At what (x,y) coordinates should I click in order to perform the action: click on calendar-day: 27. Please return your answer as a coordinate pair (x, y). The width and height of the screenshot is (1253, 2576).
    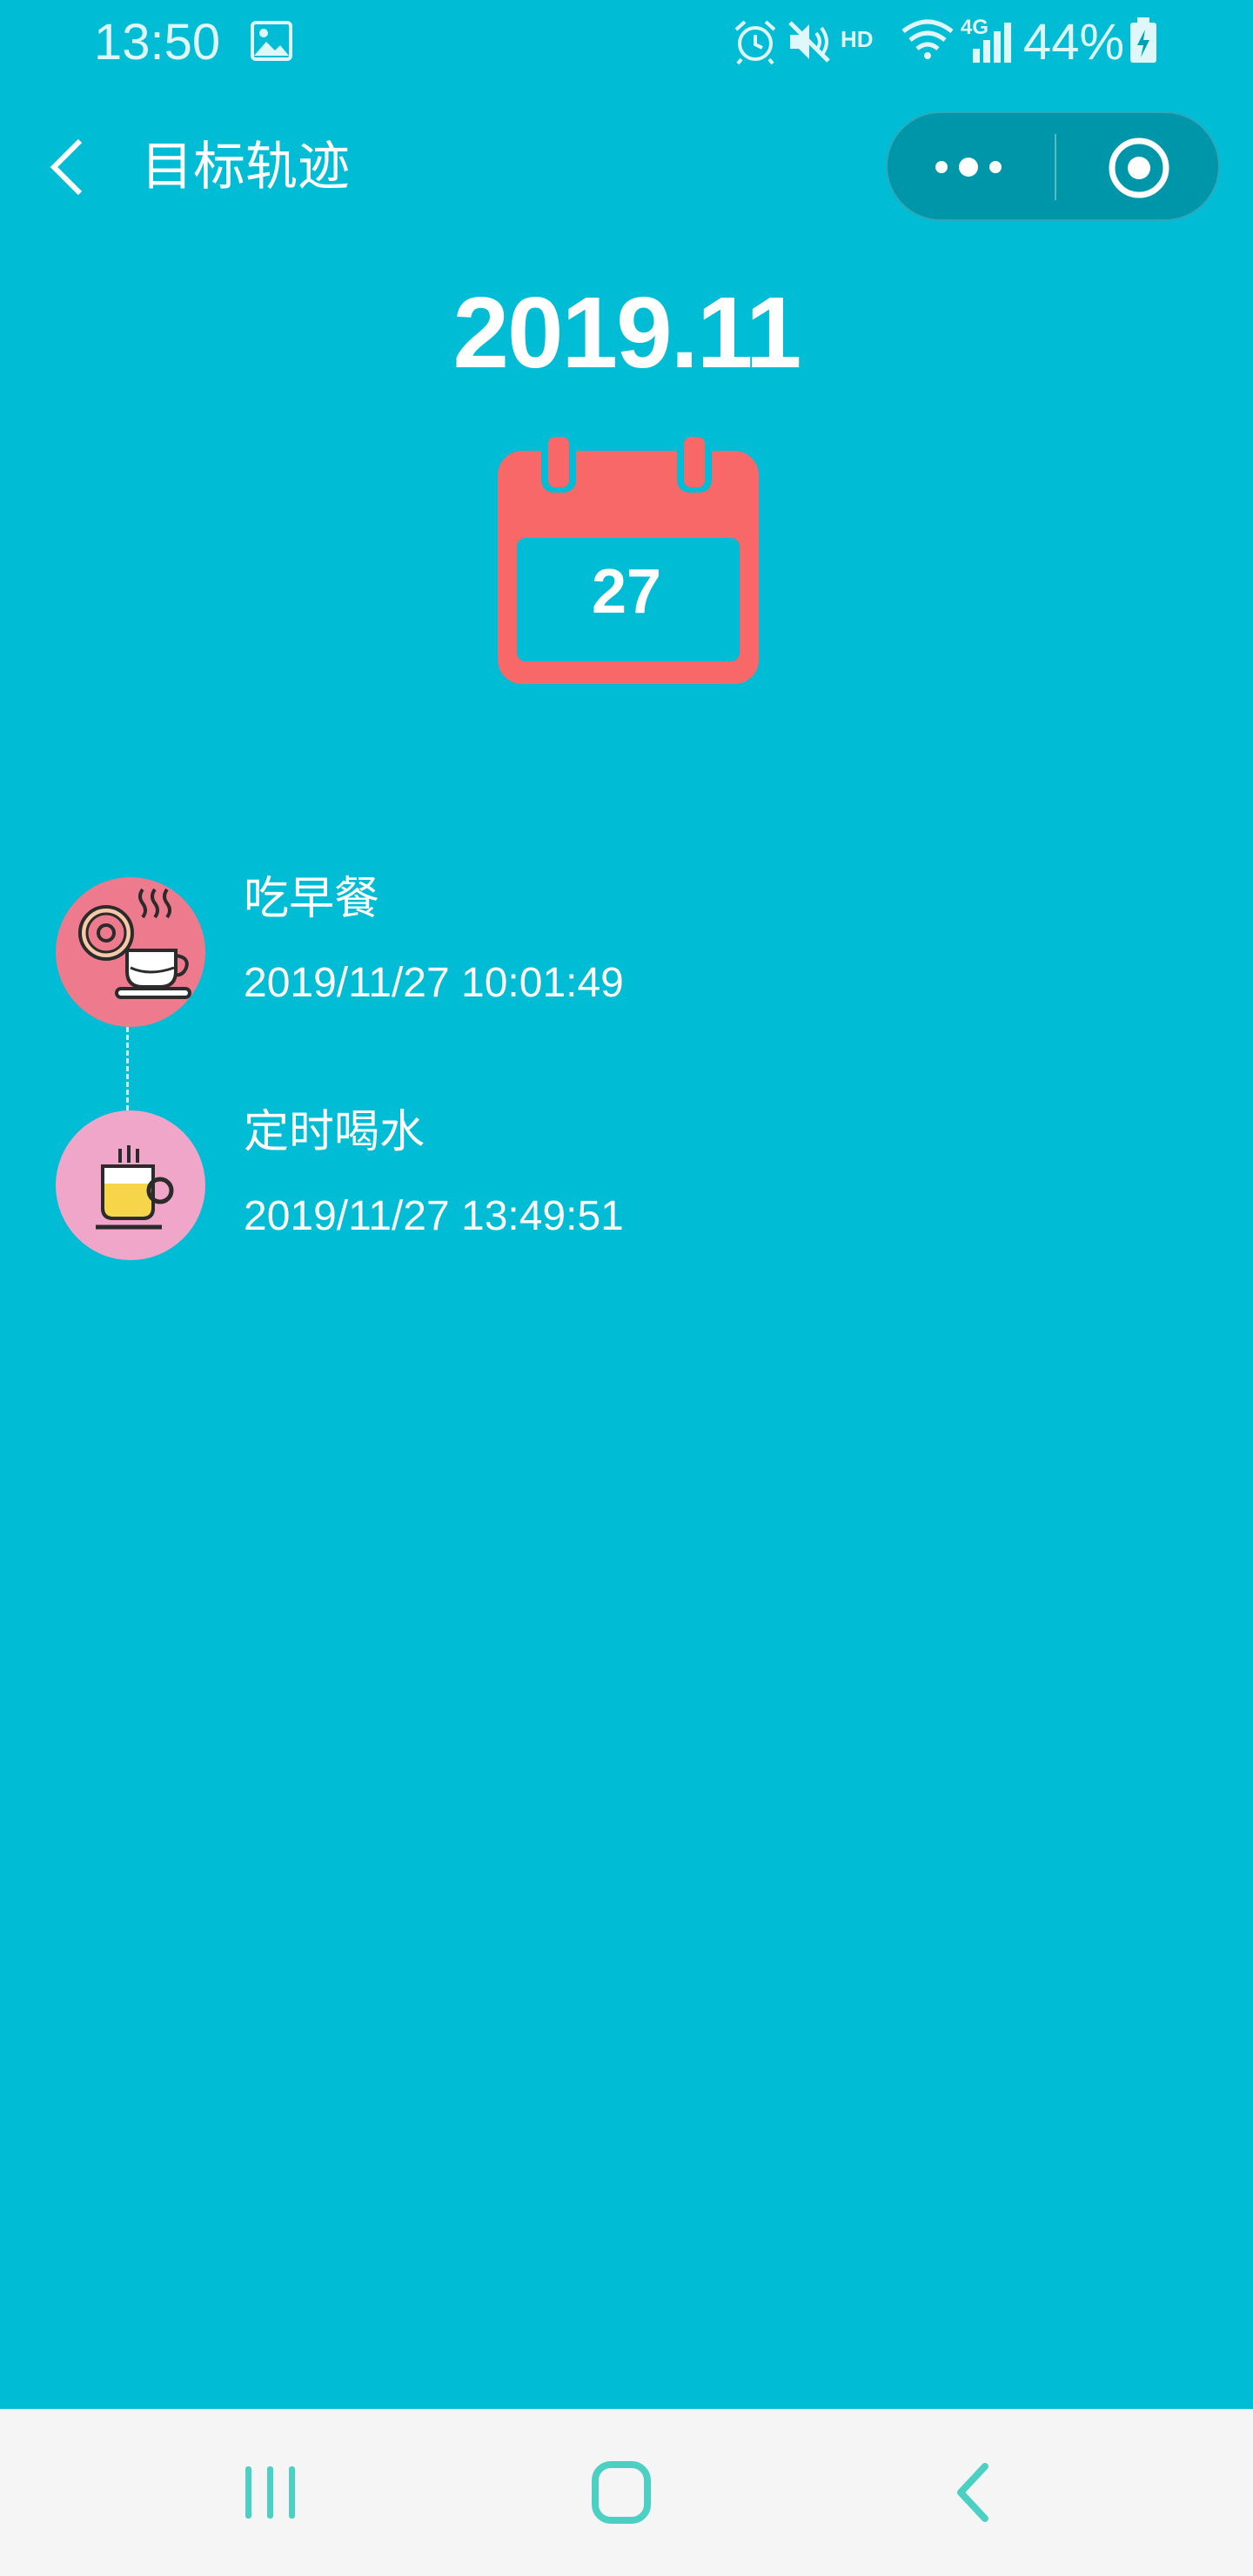
    Looking at the image, I should click on (626, 592).